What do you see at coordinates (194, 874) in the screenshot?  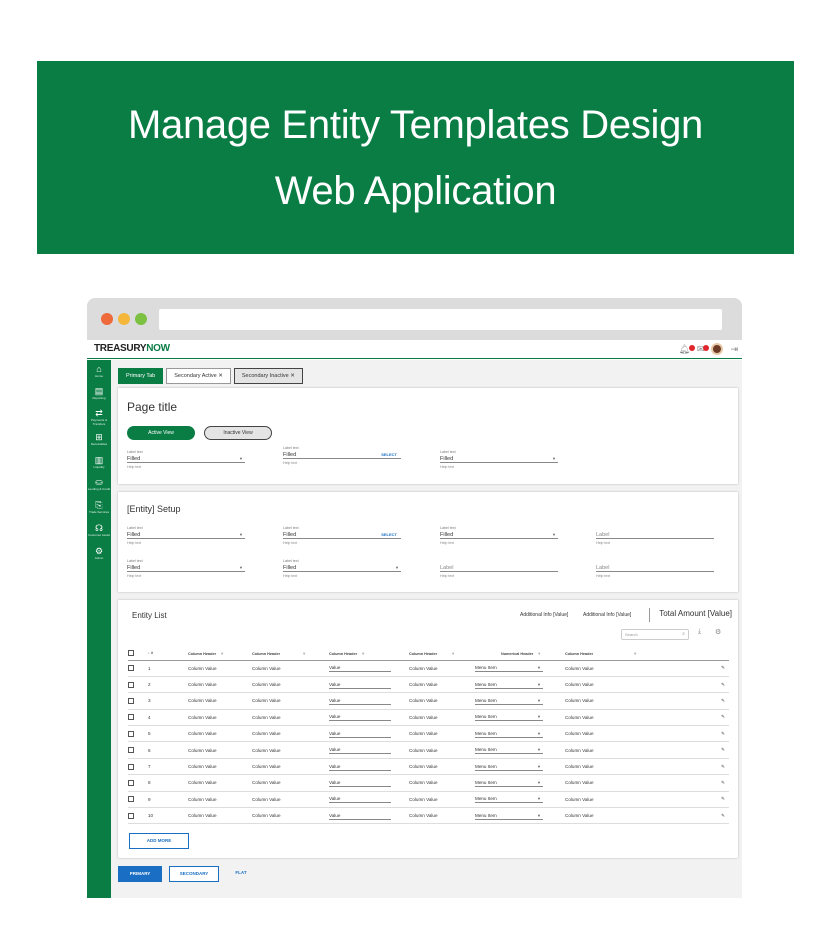 I see `secondary-button: SECONDARY` at bounding box center [194, 874].